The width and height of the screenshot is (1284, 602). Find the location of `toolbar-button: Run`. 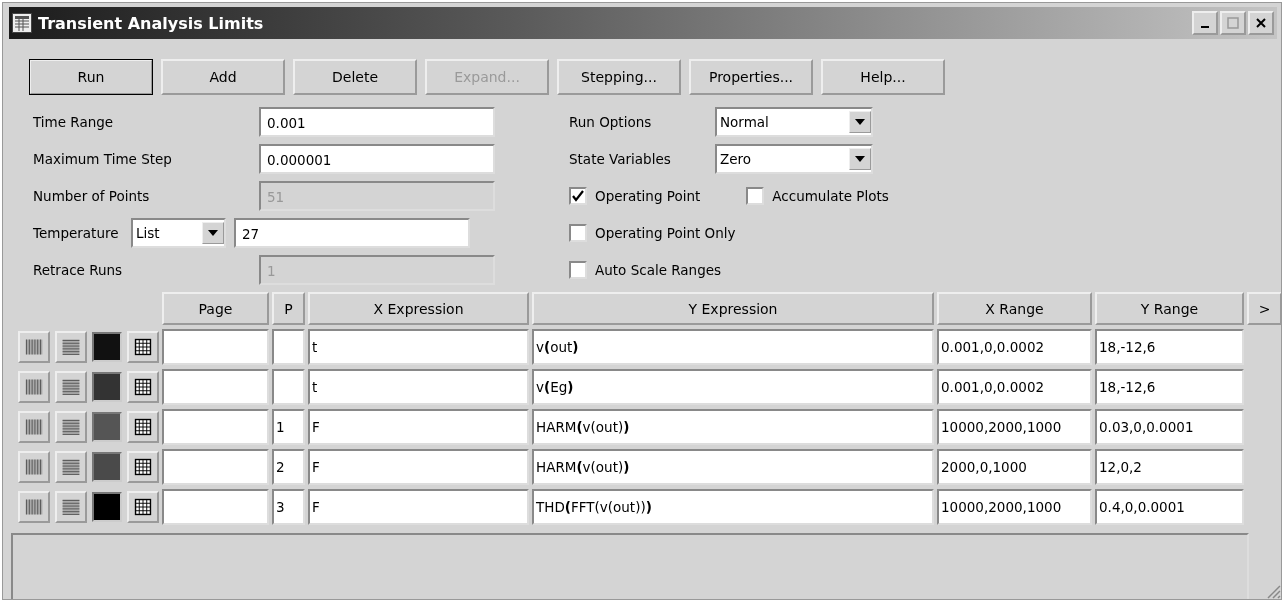

toolbar-button: Run is located at coordinates (91, 77).